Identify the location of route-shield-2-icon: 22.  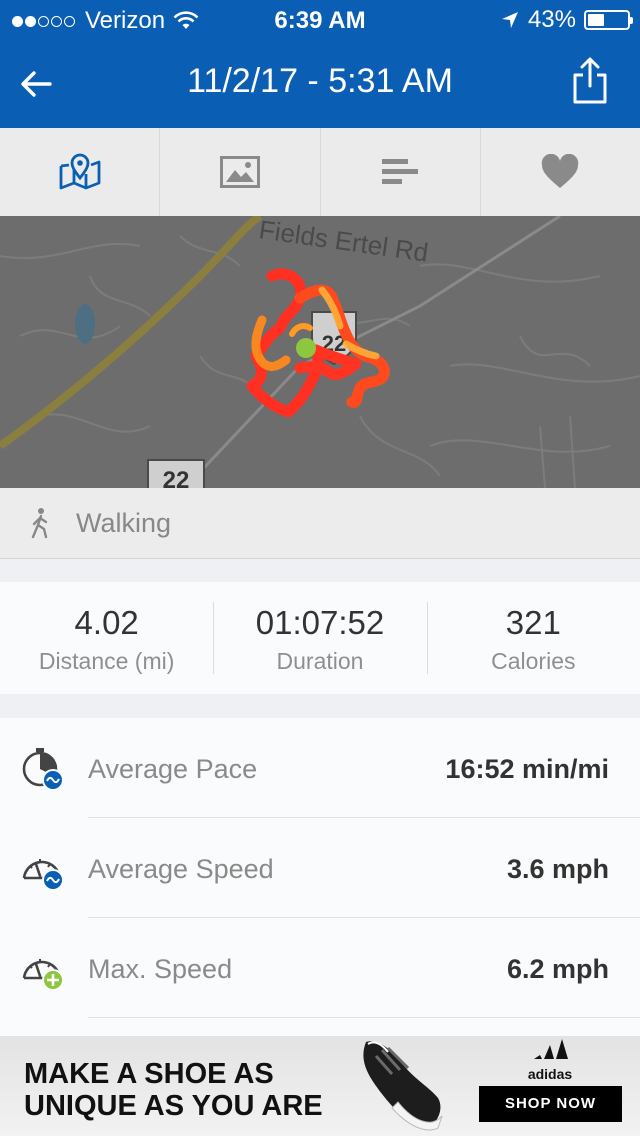
(176, 473).